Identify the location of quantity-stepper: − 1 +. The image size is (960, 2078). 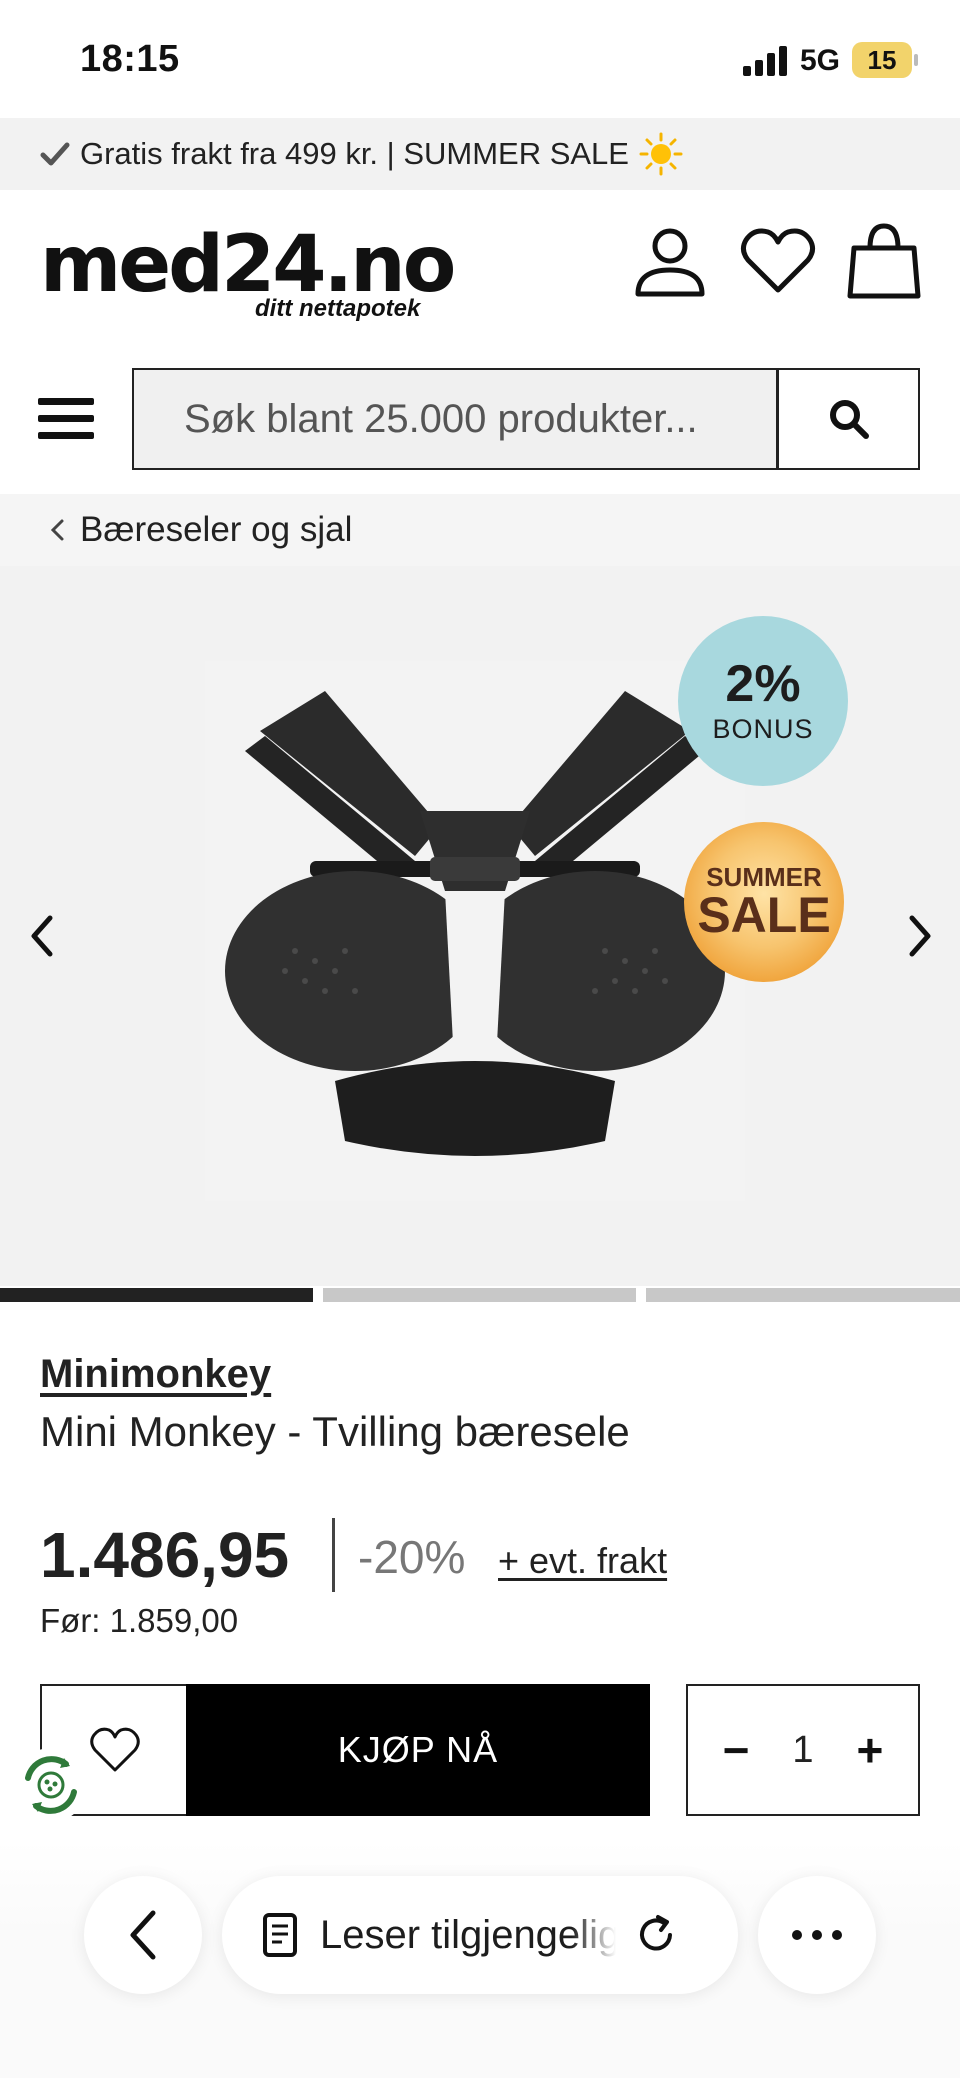
(803, 1750).